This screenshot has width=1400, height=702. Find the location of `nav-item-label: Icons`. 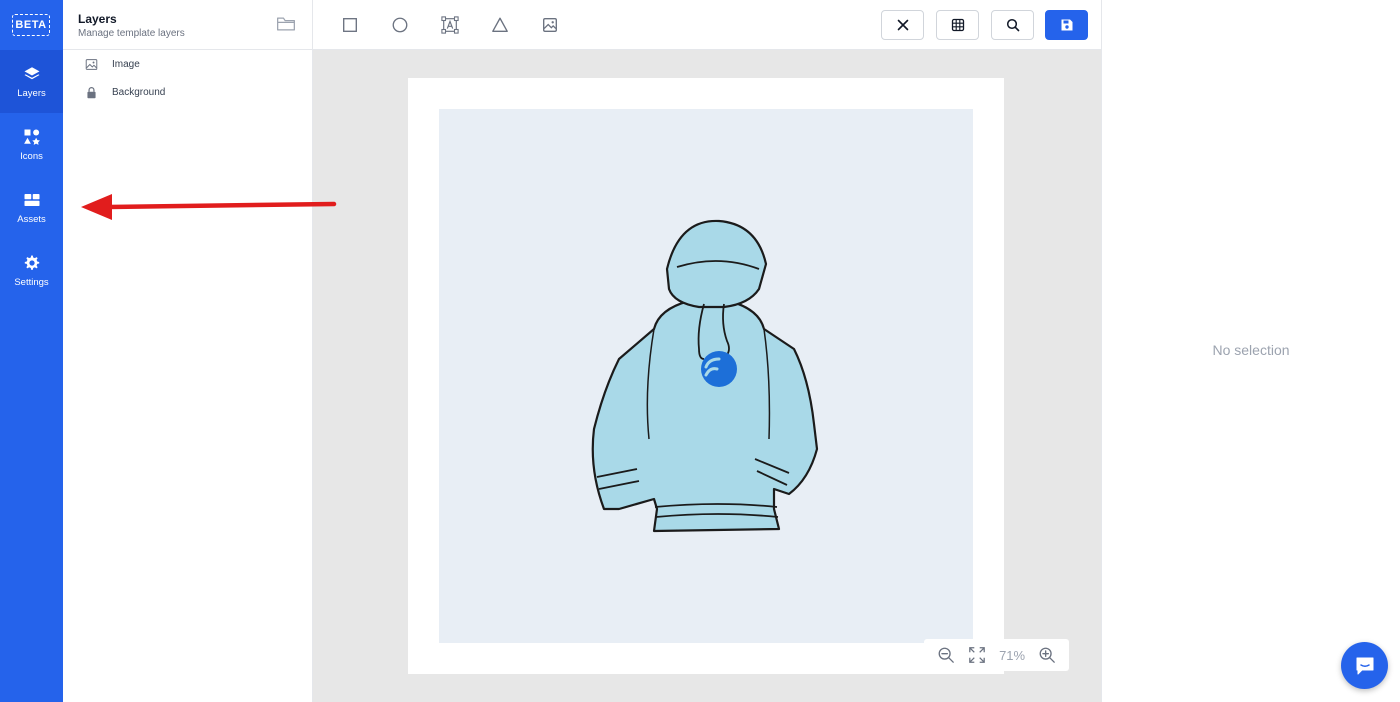

nav-item-label: Icons is located at coordinates (31, 156).